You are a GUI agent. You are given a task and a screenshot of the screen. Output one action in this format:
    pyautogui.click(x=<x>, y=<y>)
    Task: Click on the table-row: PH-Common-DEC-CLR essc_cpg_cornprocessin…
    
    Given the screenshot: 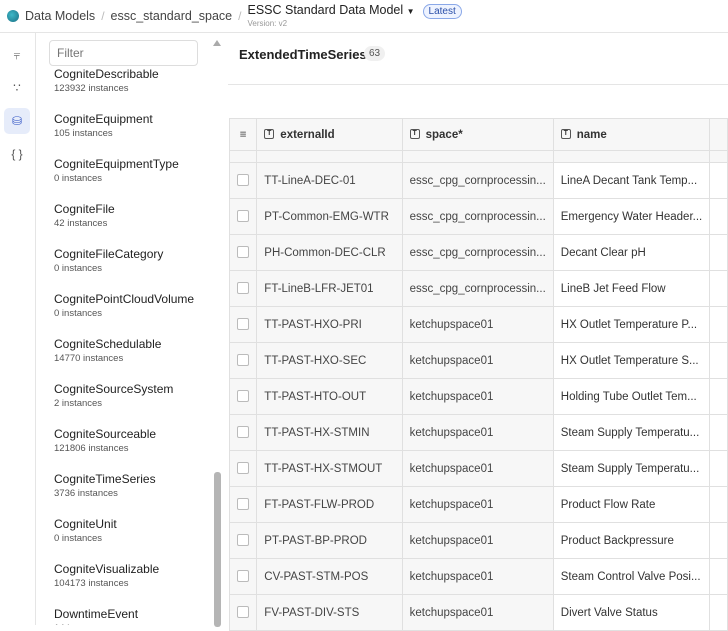 What is the action you would take?
    pyautogui.click(x=478, y=252)
    